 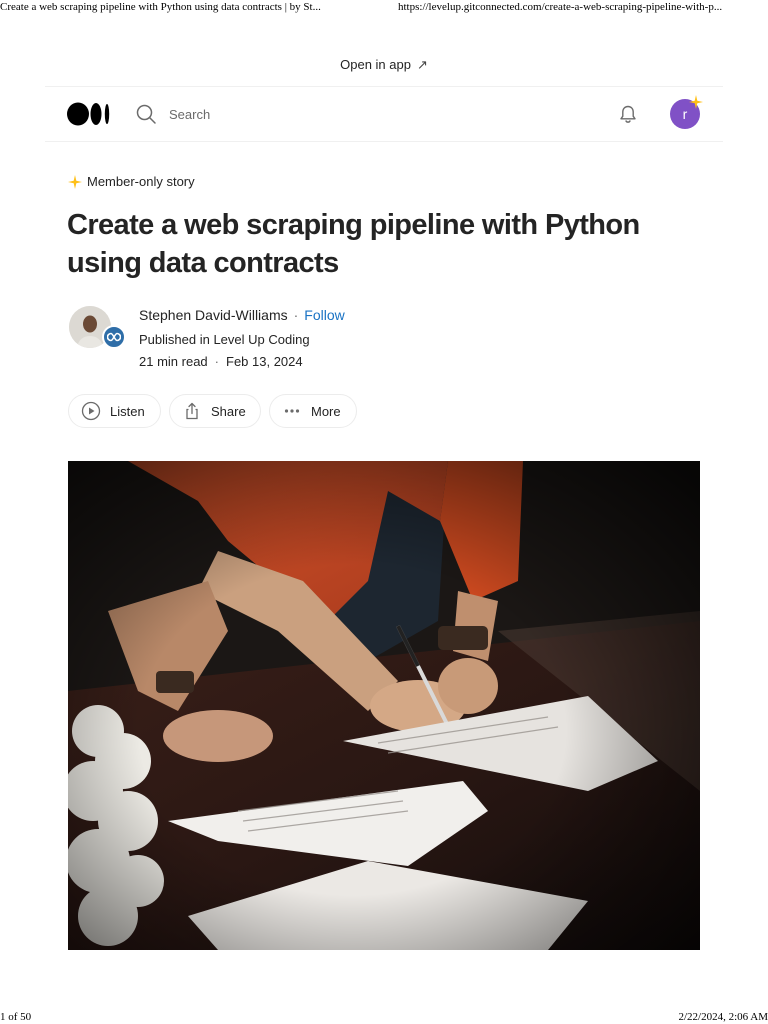 I want to click on page-counter: 1 of 50, so click(x=16, y=1017).